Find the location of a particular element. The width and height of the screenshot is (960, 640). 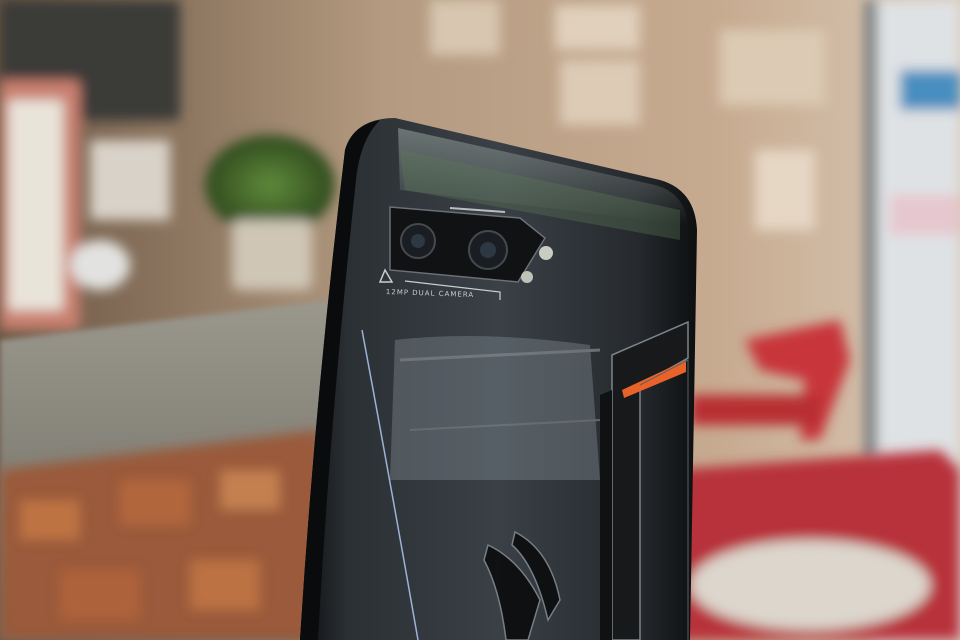

sensor-dot is located at coordinates (527, 277).